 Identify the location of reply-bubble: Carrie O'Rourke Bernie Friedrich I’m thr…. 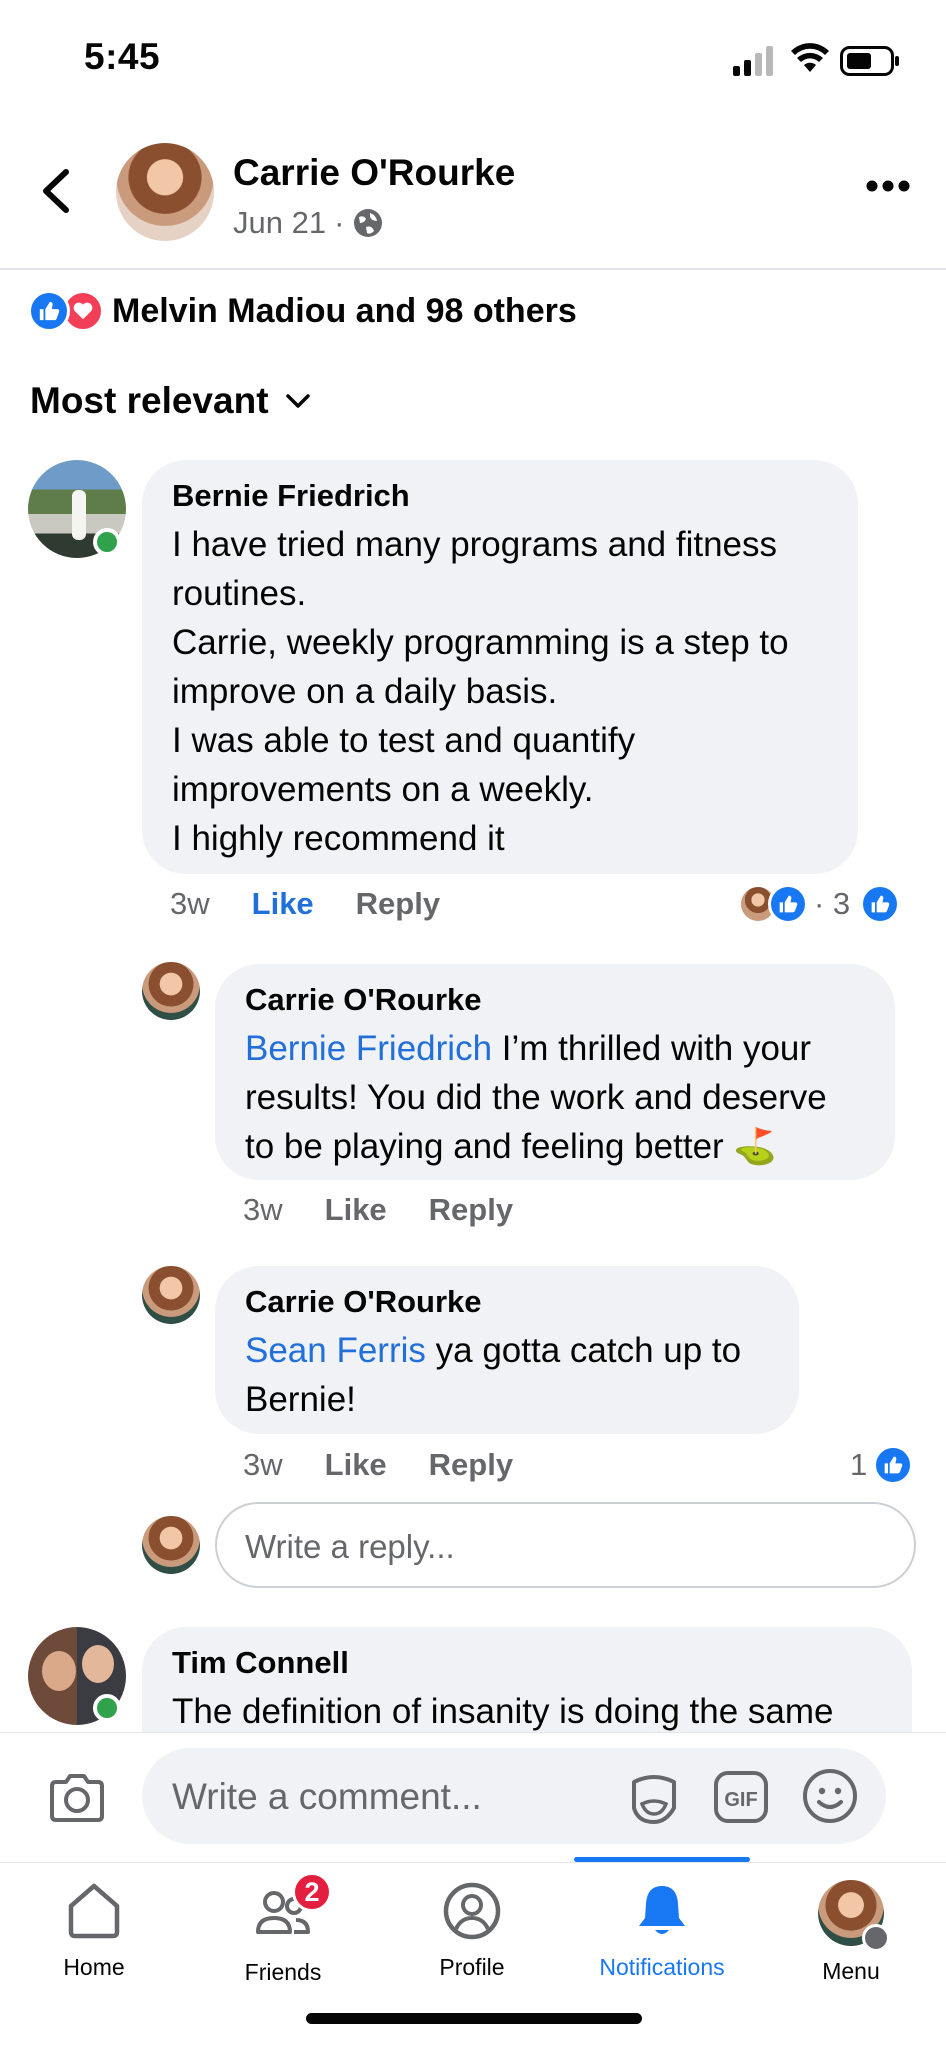
(555, 1072).